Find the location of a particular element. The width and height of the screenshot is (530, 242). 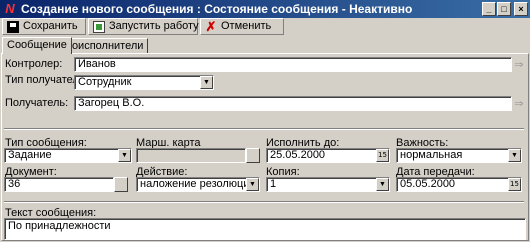

due-date-value: 25.05.2000 is located at coordinates (298, 155).